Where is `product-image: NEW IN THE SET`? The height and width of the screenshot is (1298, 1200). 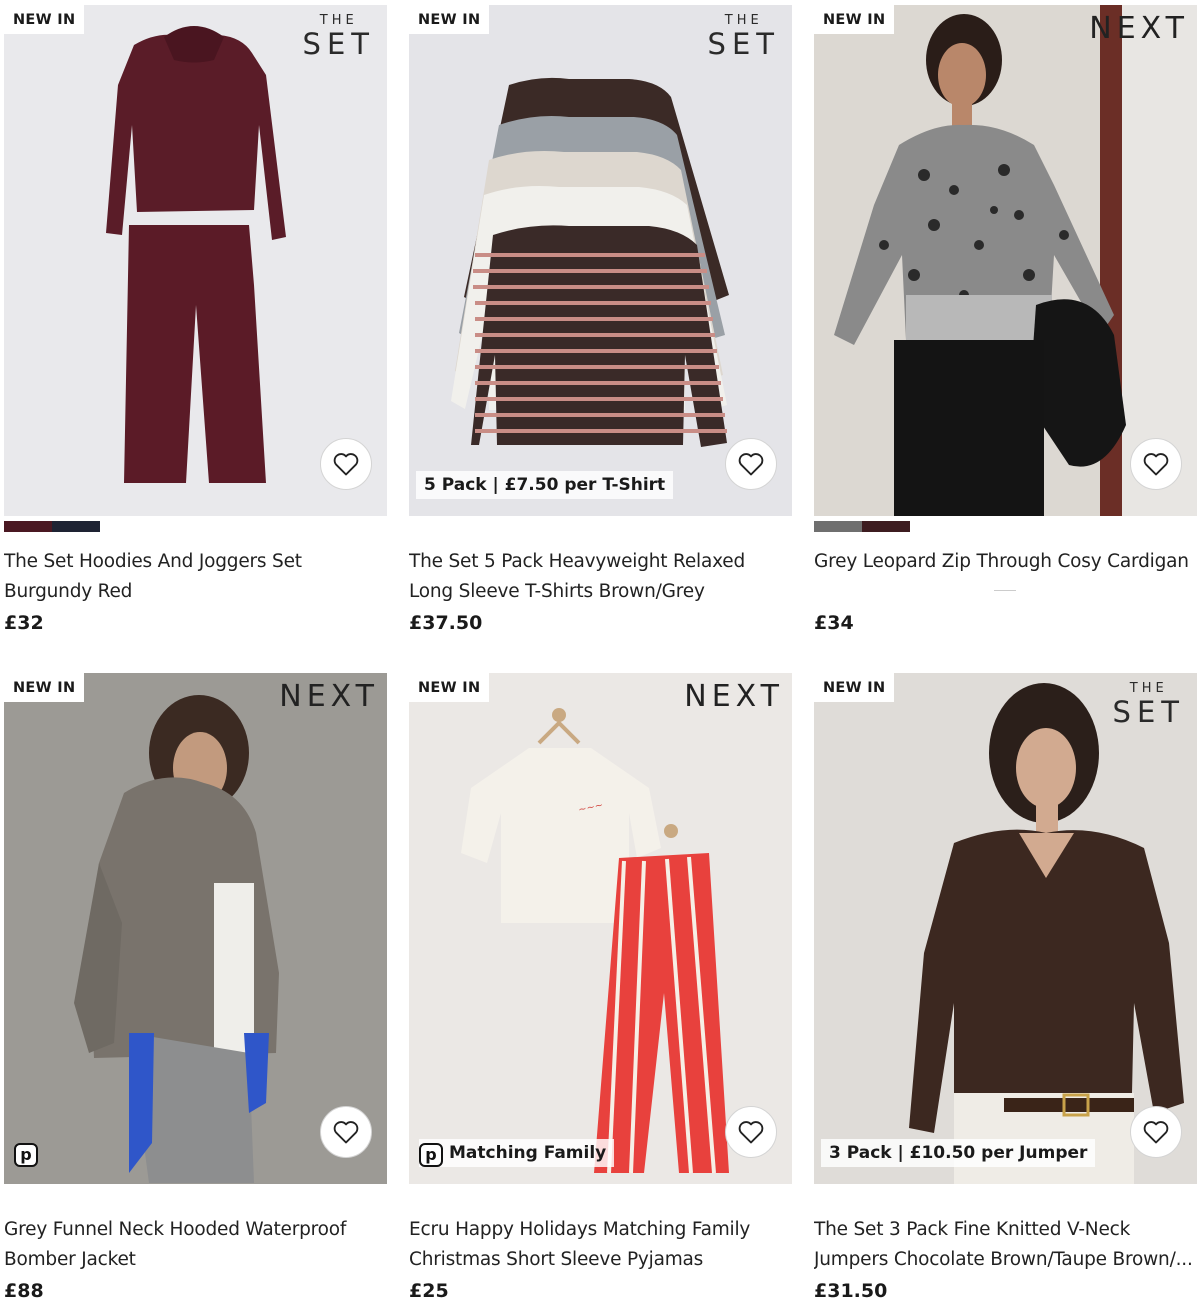 product-image: NEW IN THE SET is located at coordinates (195, 260).